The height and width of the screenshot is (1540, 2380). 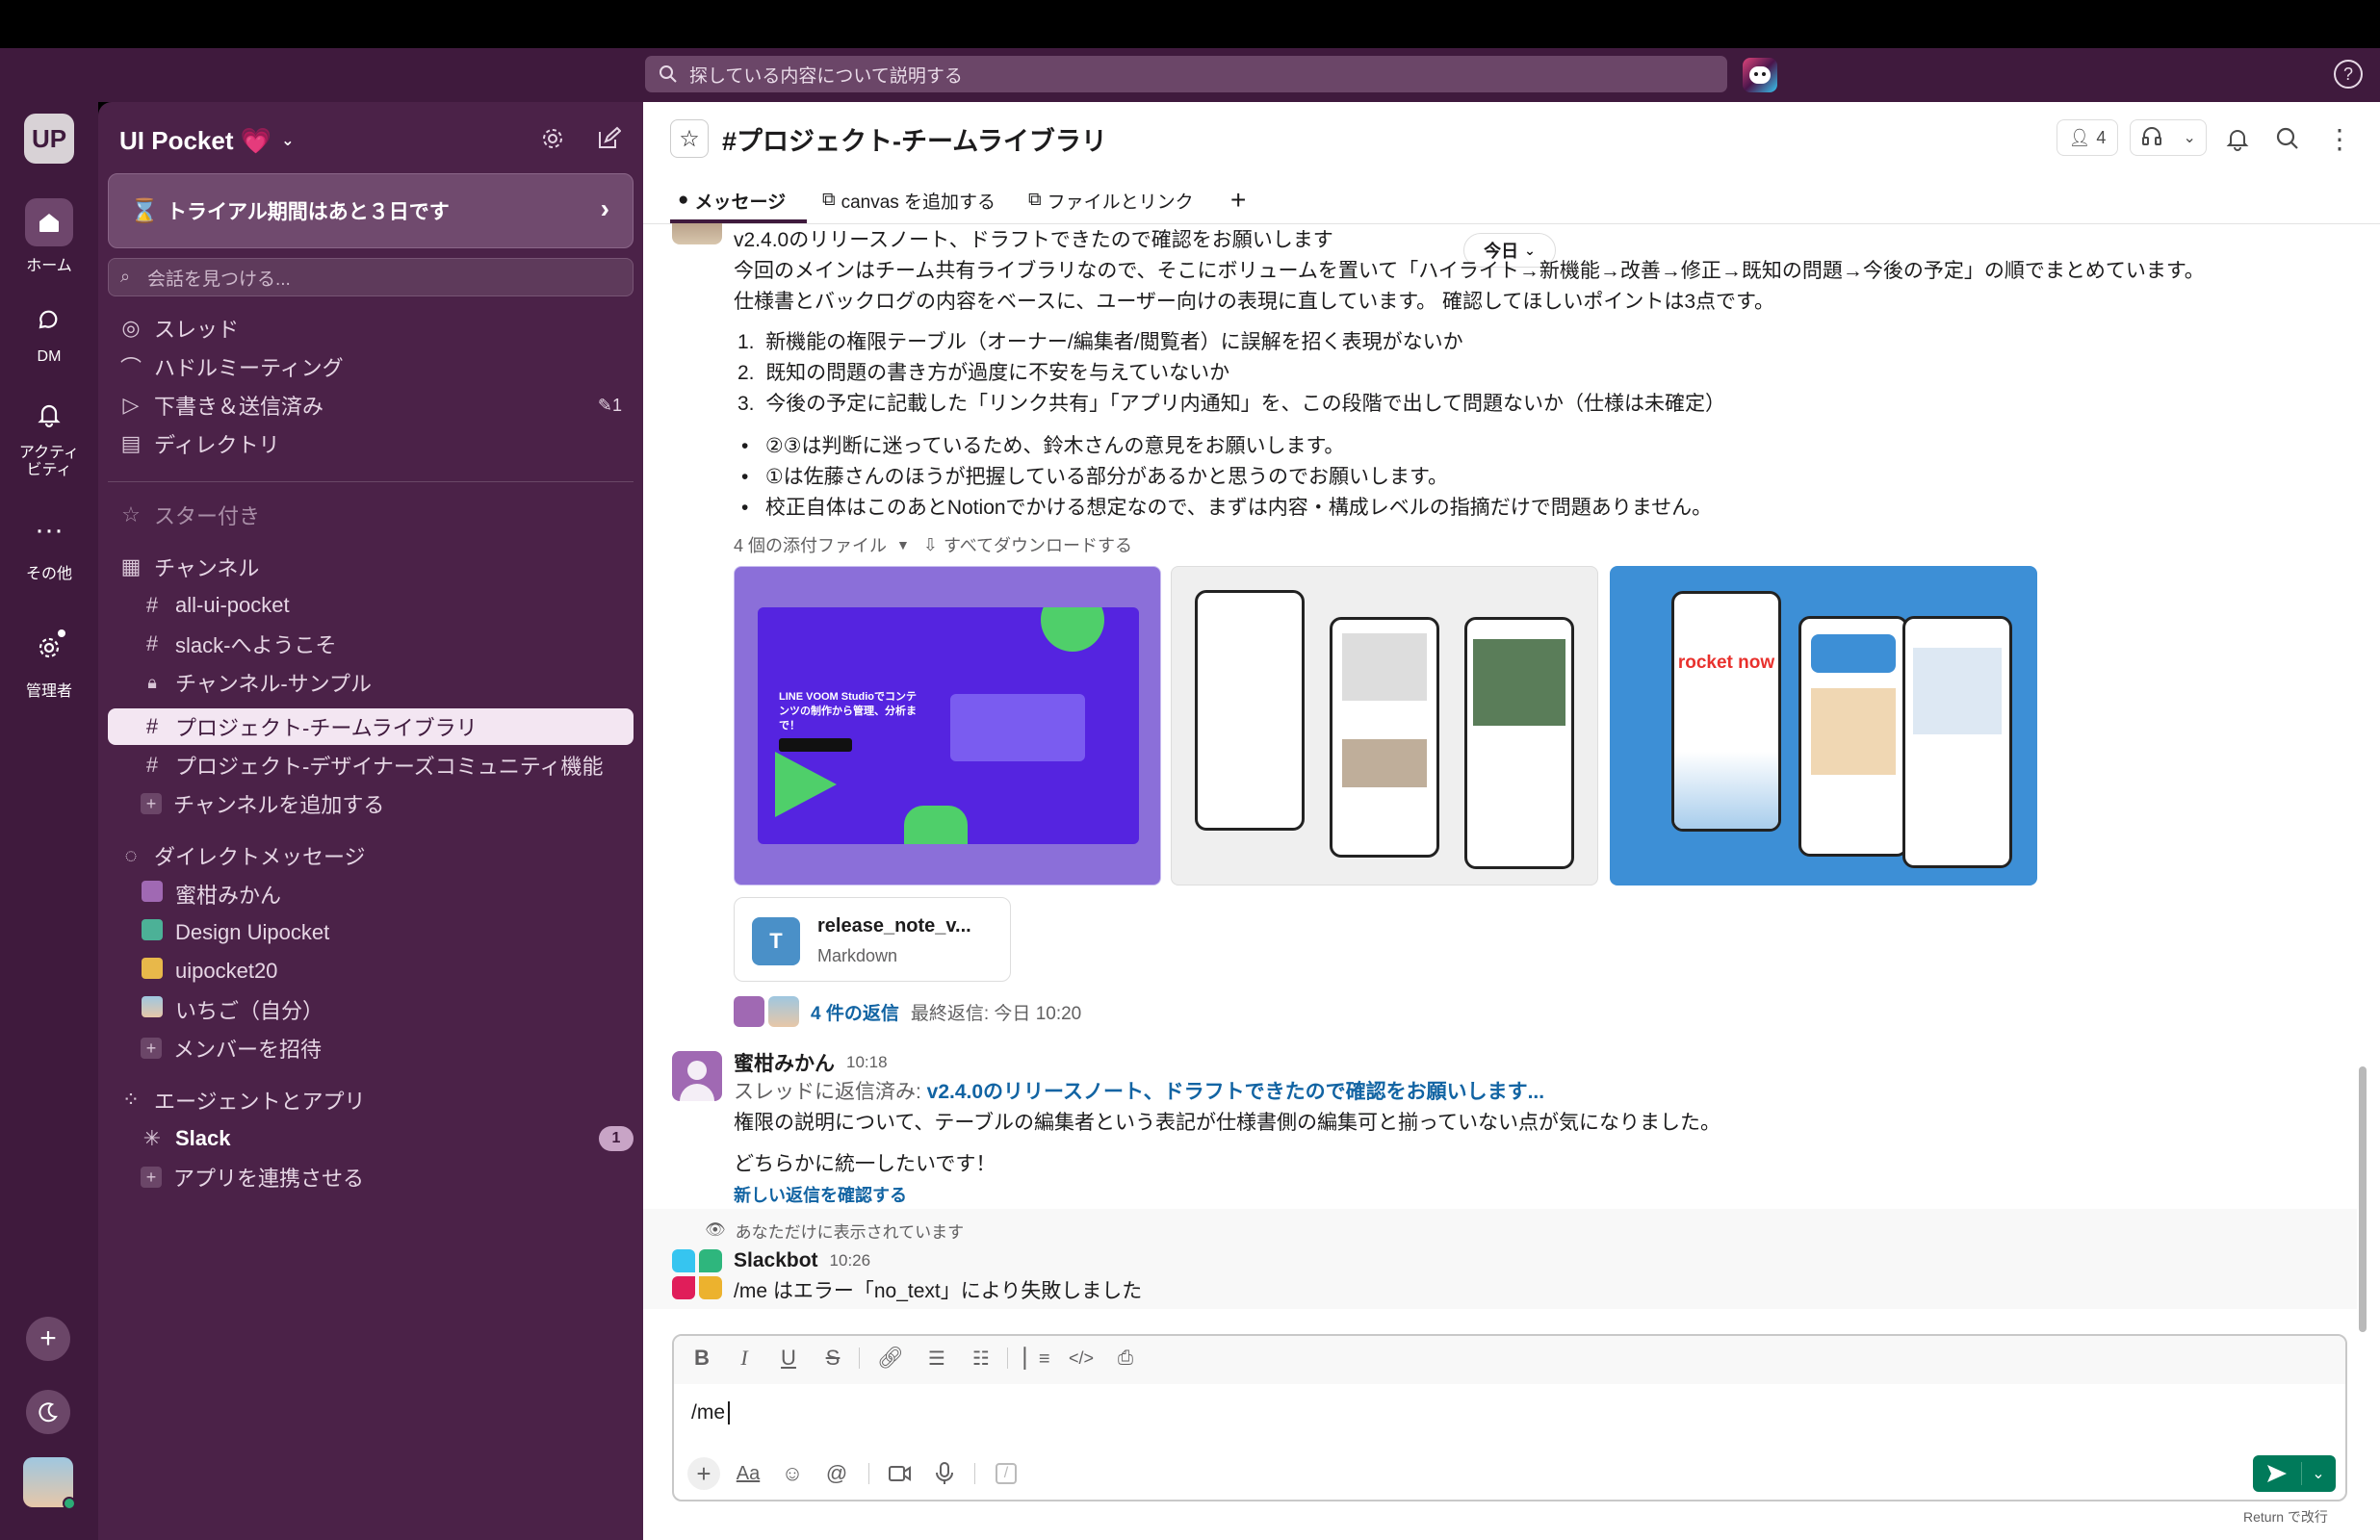 I want to click on video-clip-icon, so click(x=901, y=1473).